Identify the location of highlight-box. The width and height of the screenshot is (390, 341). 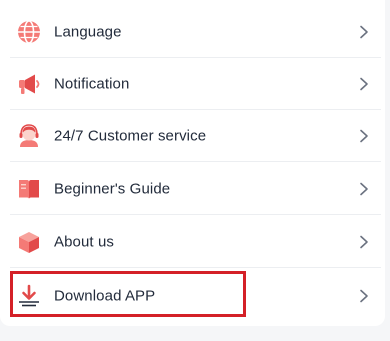
(128, 294).